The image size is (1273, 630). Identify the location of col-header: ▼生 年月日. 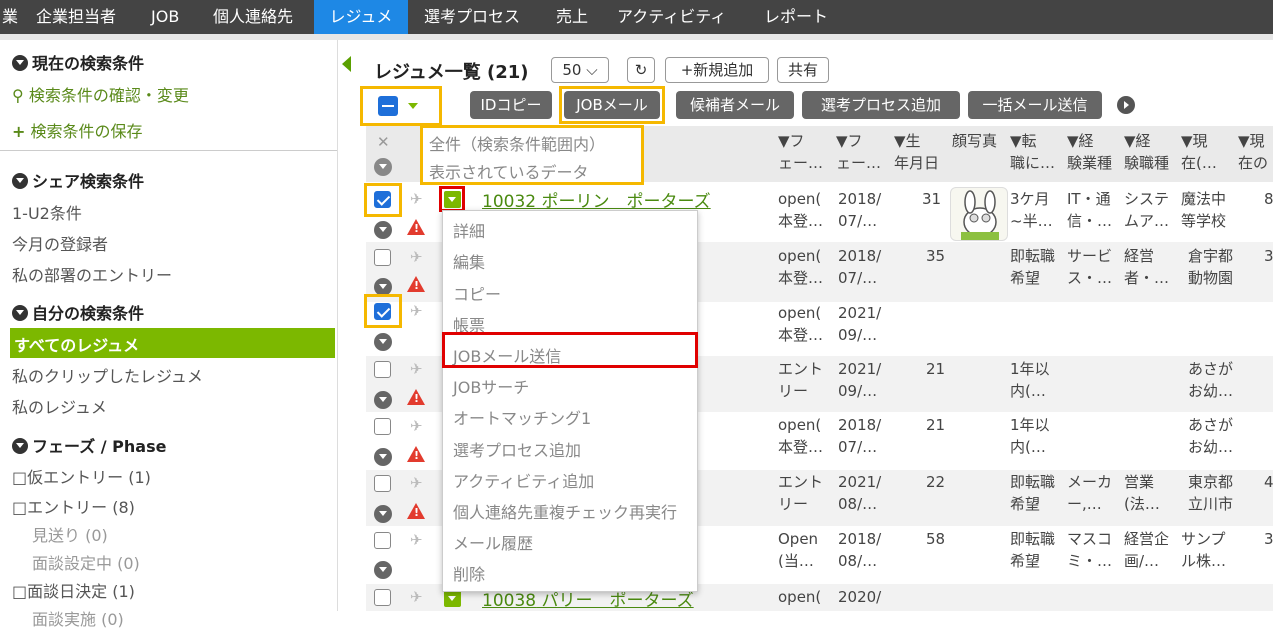
(920, 152).